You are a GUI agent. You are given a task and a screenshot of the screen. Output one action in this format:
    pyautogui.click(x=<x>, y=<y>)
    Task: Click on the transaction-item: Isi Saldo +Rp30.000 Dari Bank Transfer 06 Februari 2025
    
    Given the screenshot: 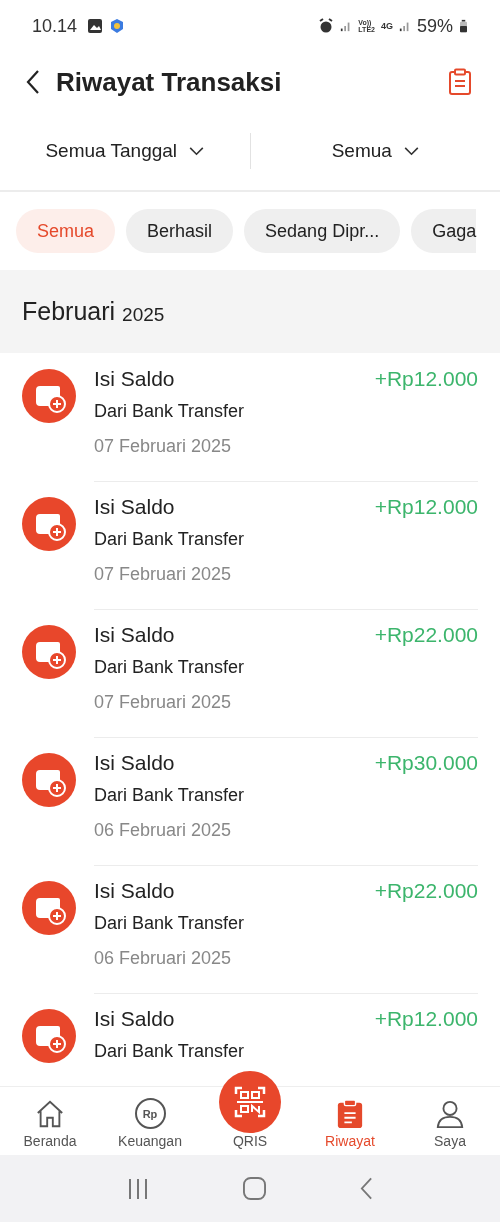 What is the action you would take?
    pyautogui.click(x=250, y=801)
    